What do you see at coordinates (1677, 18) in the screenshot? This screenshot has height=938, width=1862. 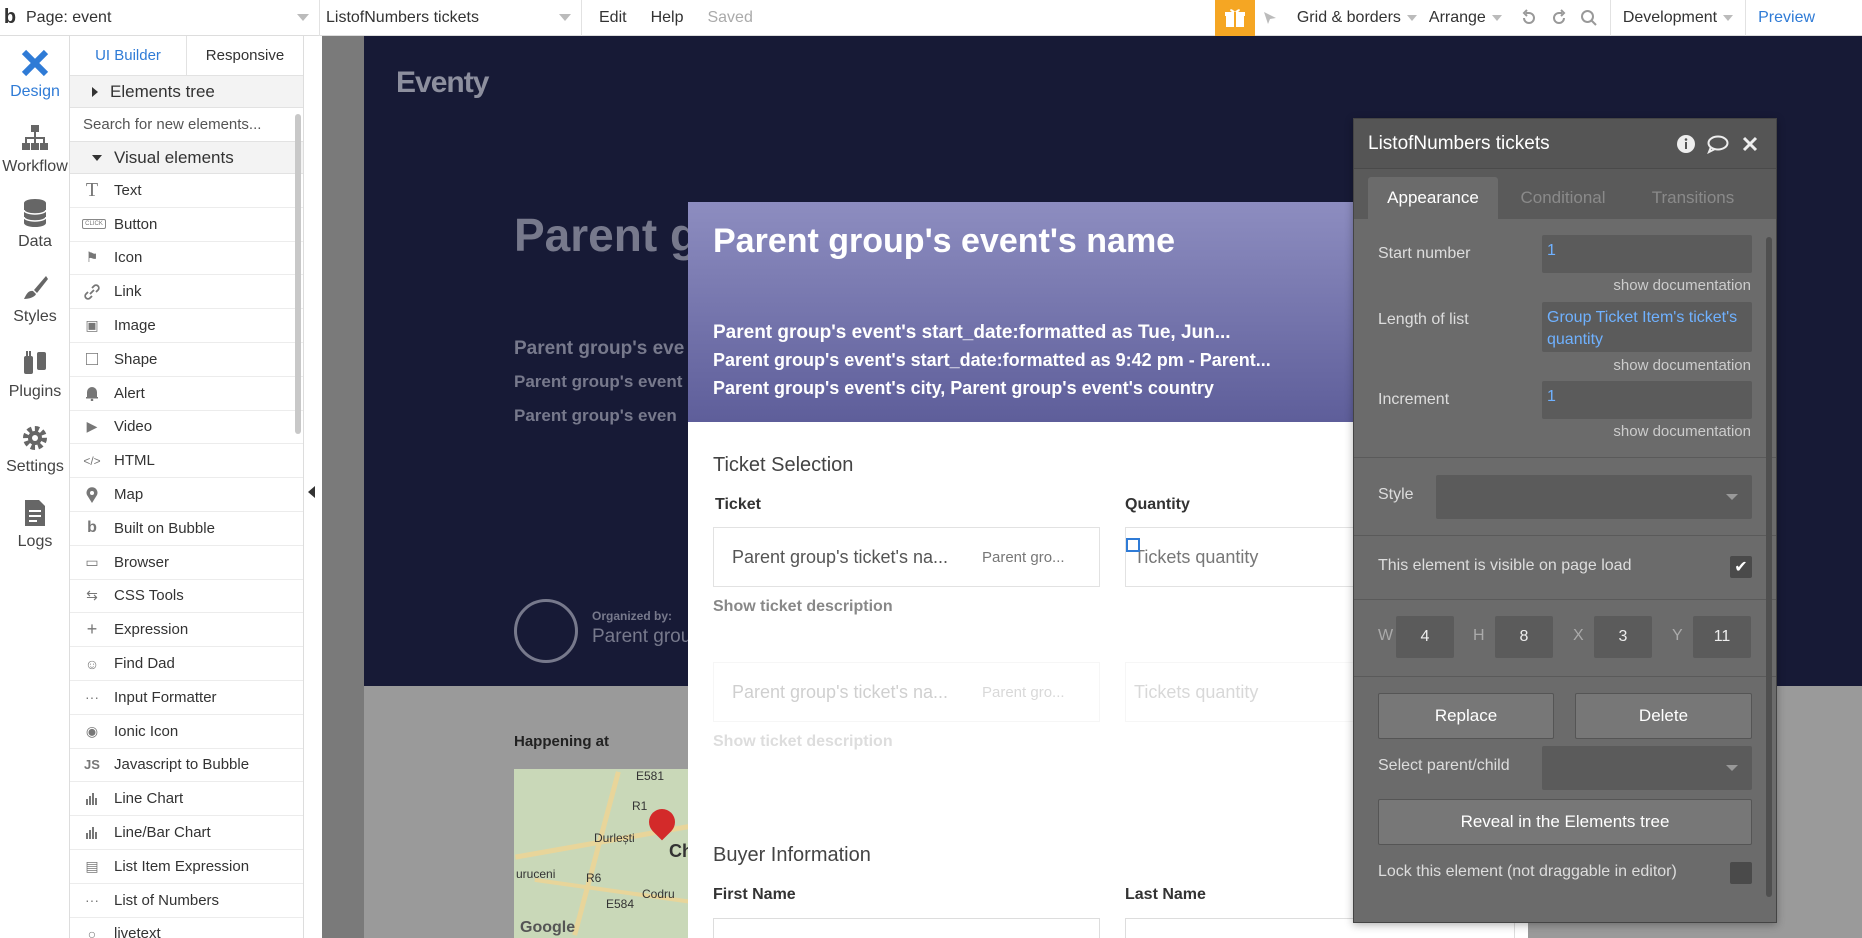 I see `environment-menu: Development` at bounding box center [1677, 18].